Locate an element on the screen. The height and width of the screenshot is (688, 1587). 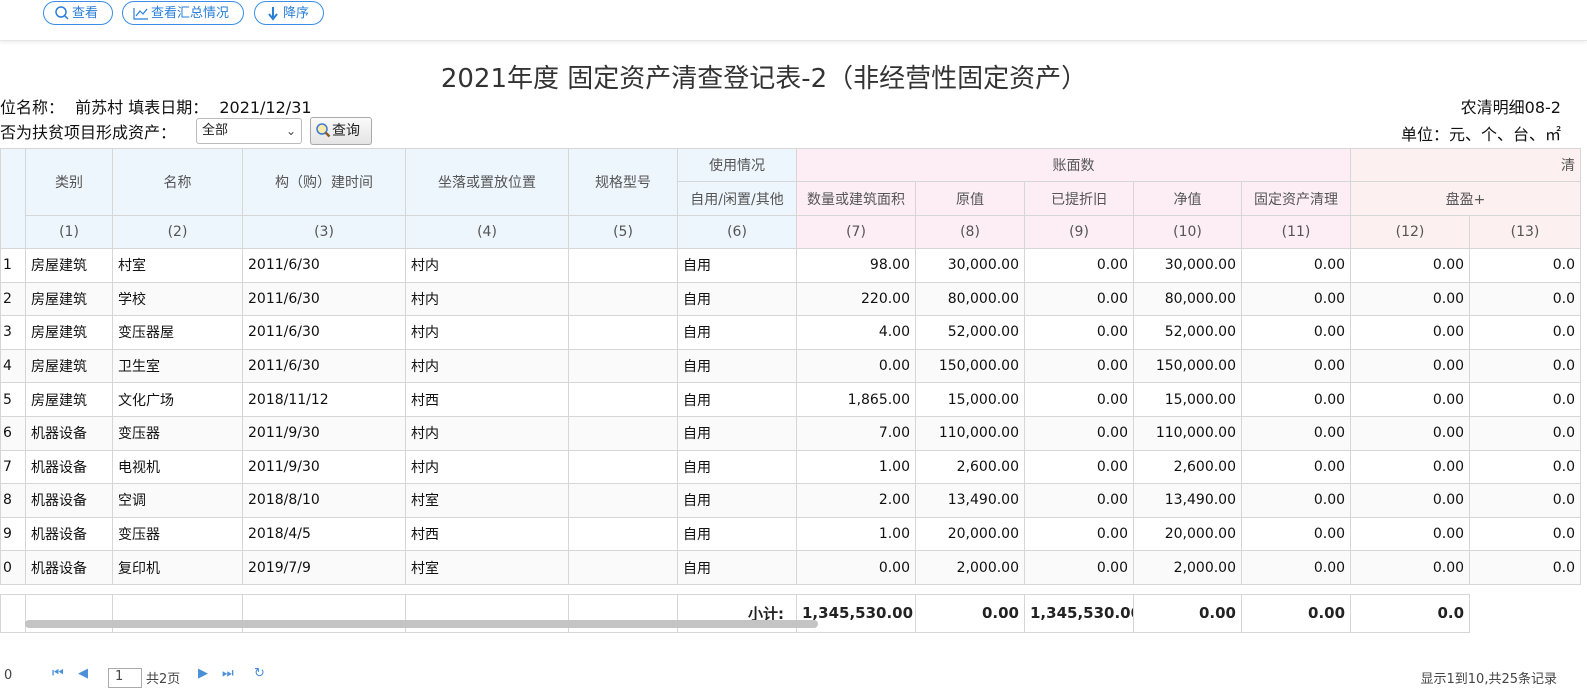
subtotal-surplus-amount: 0.0 is located at coordinates (1410, 613).